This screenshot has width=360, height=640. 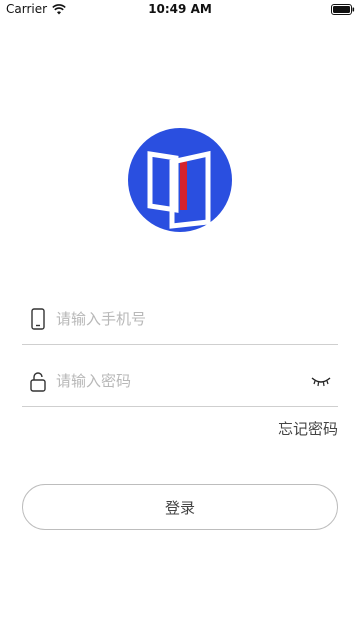 I want to click on phone-field-row, so click(x=180, y=318).